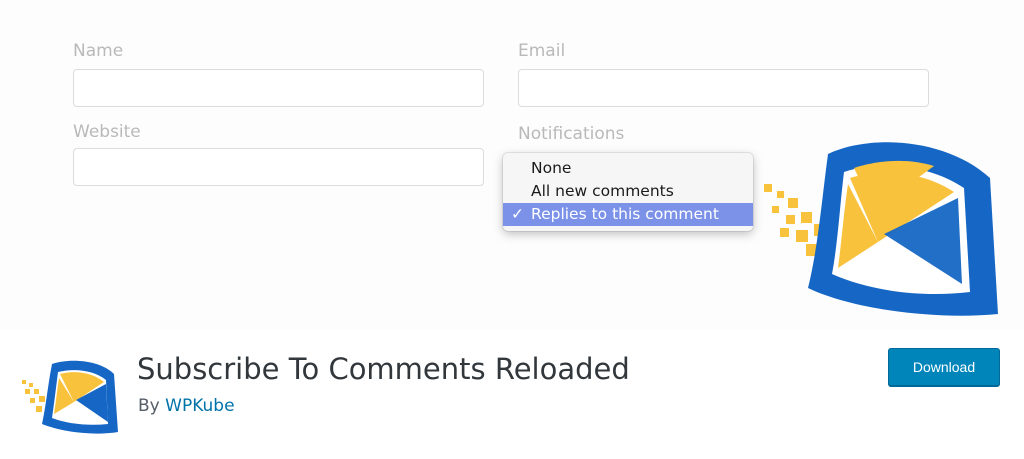 Image resolution: width=1024 pixels, height=459 pixels. Describe the element at coordinates (278, 167) in the screenshot. I see `website-field` at that location.